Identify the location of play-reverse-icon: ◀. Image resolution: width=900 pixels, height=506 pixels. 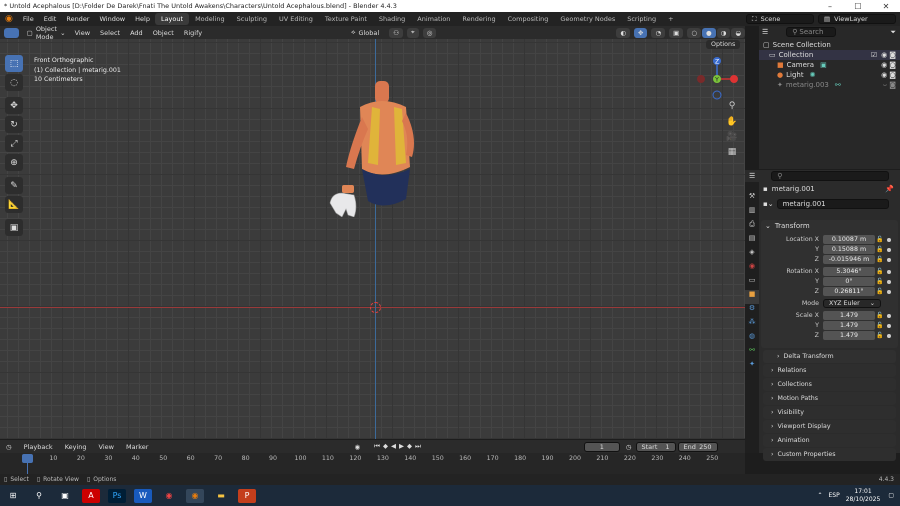
(395, 446).